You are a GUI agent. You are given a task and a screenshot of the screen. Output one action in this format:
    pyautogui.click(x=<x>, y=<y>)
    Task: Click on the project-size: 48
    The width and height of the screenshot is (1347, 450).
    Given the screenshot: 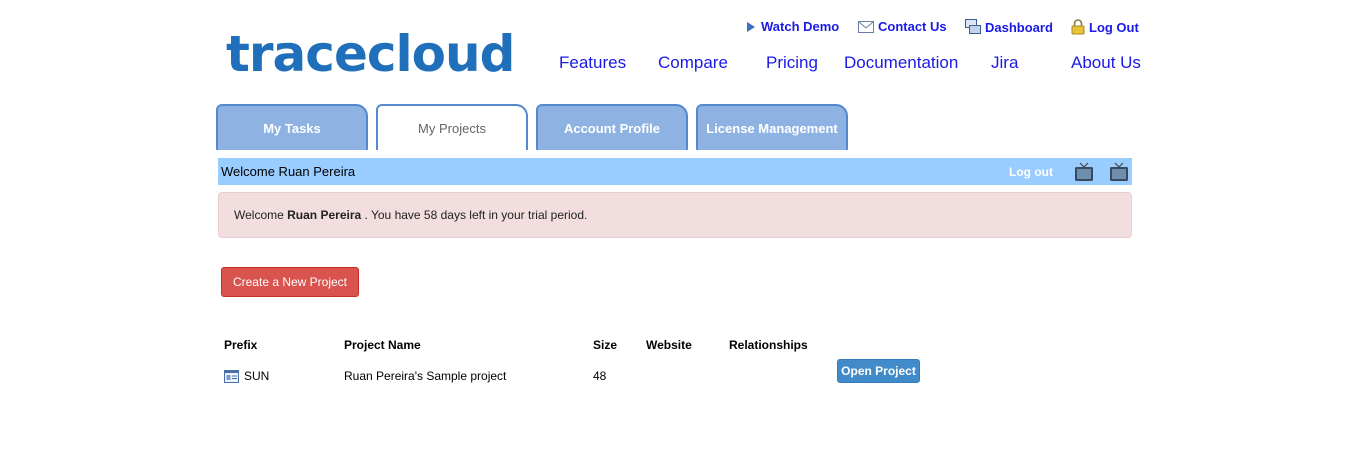 What is the action you would take?
    pyautogui.click(x=600, y=376)
    